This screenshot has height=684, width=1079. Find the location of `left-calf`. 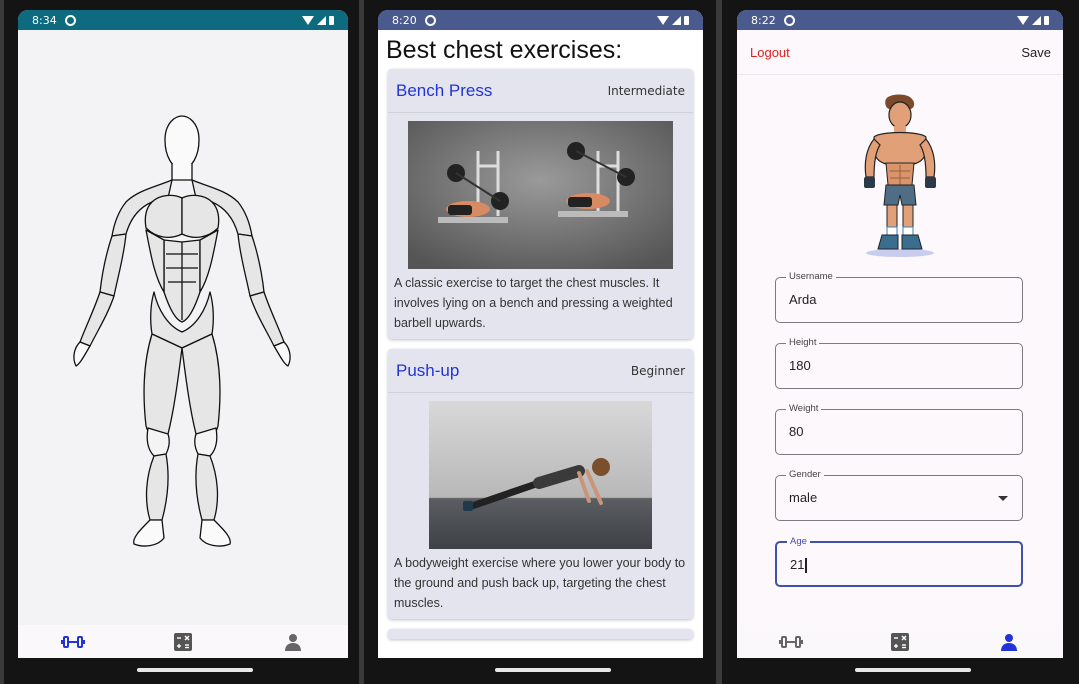

left-calf is located at coordinates (157, 487).